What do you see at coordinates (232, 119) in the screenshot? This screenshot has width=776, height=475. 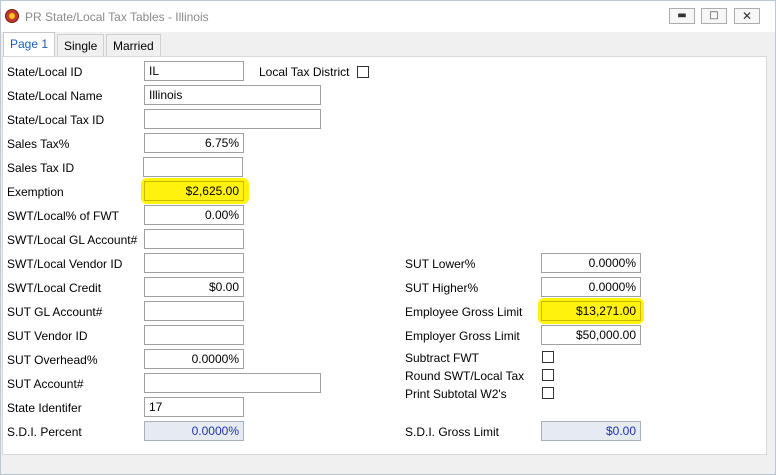 I see `state-local-tax-id-field` at bounding box center [232, 119].